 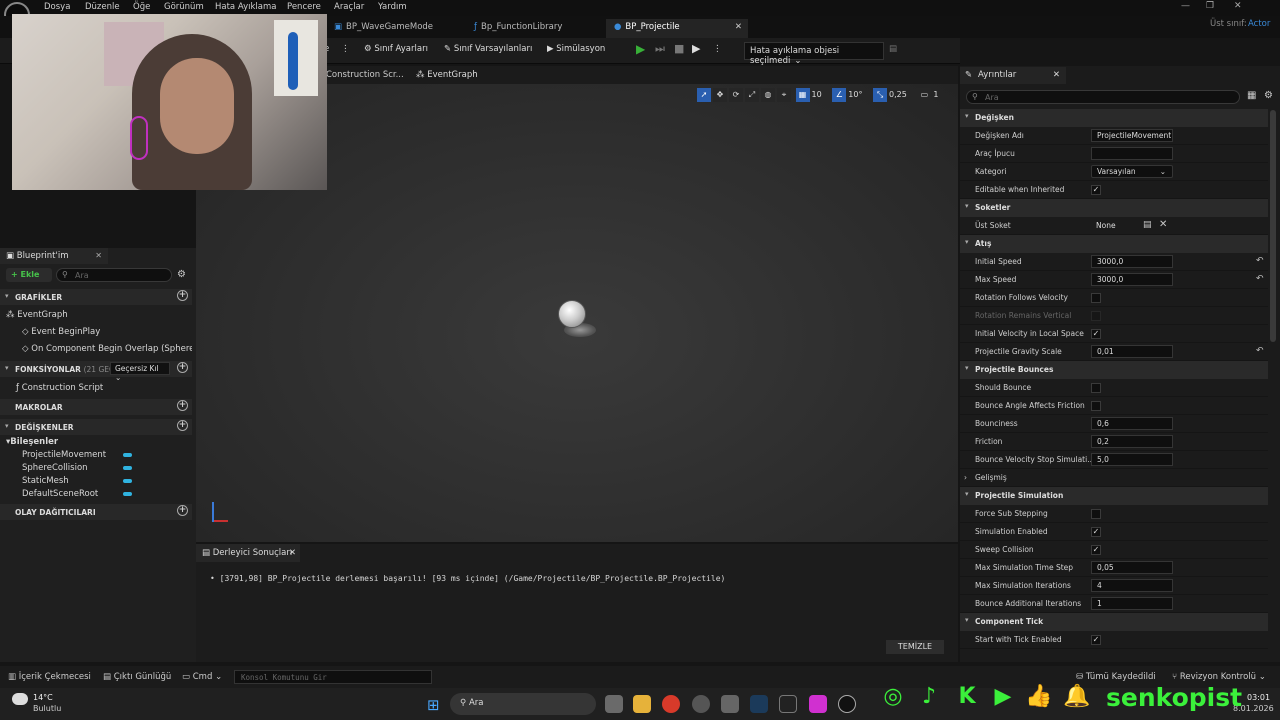 What do you see at coordinates (182, 510) in the screenshot?
I see `add-dispatcher-icon: +` at bounding box center [182, 510].